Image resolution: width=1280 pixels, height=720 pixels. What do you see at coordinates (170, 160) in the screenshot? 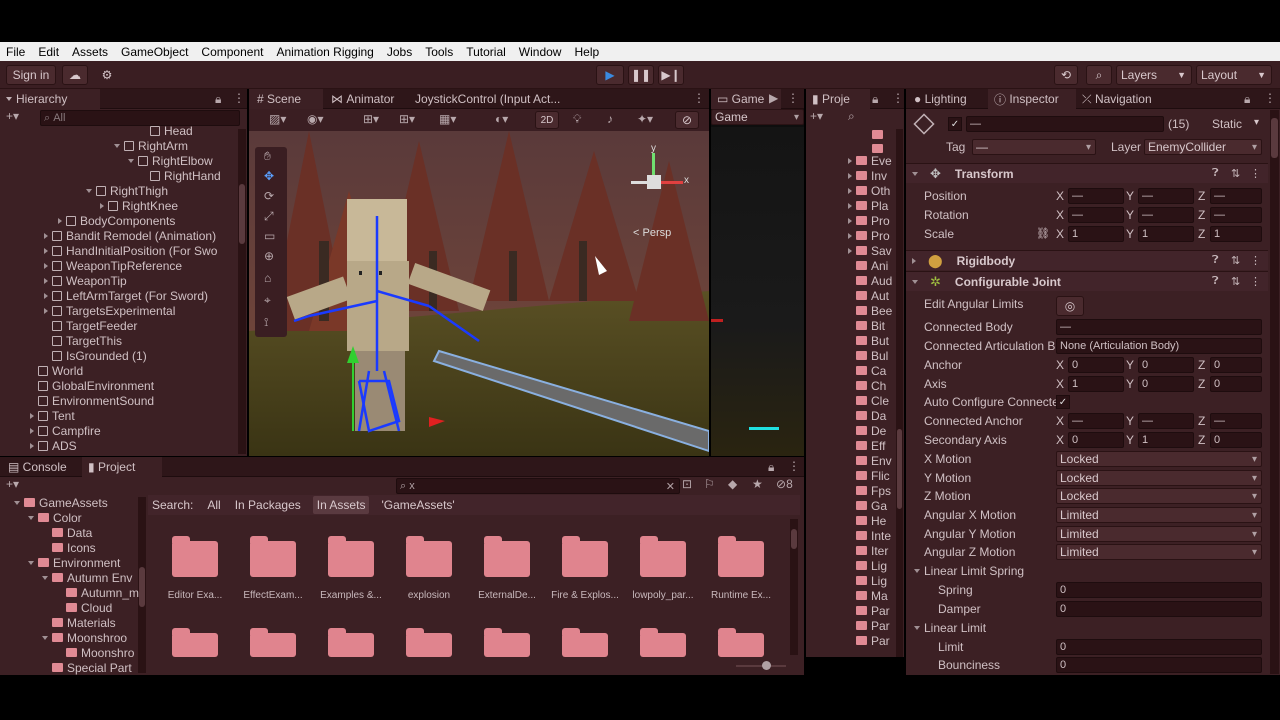
I see `hierarchy-item: RightElbow` at bounding box center [170, 160].